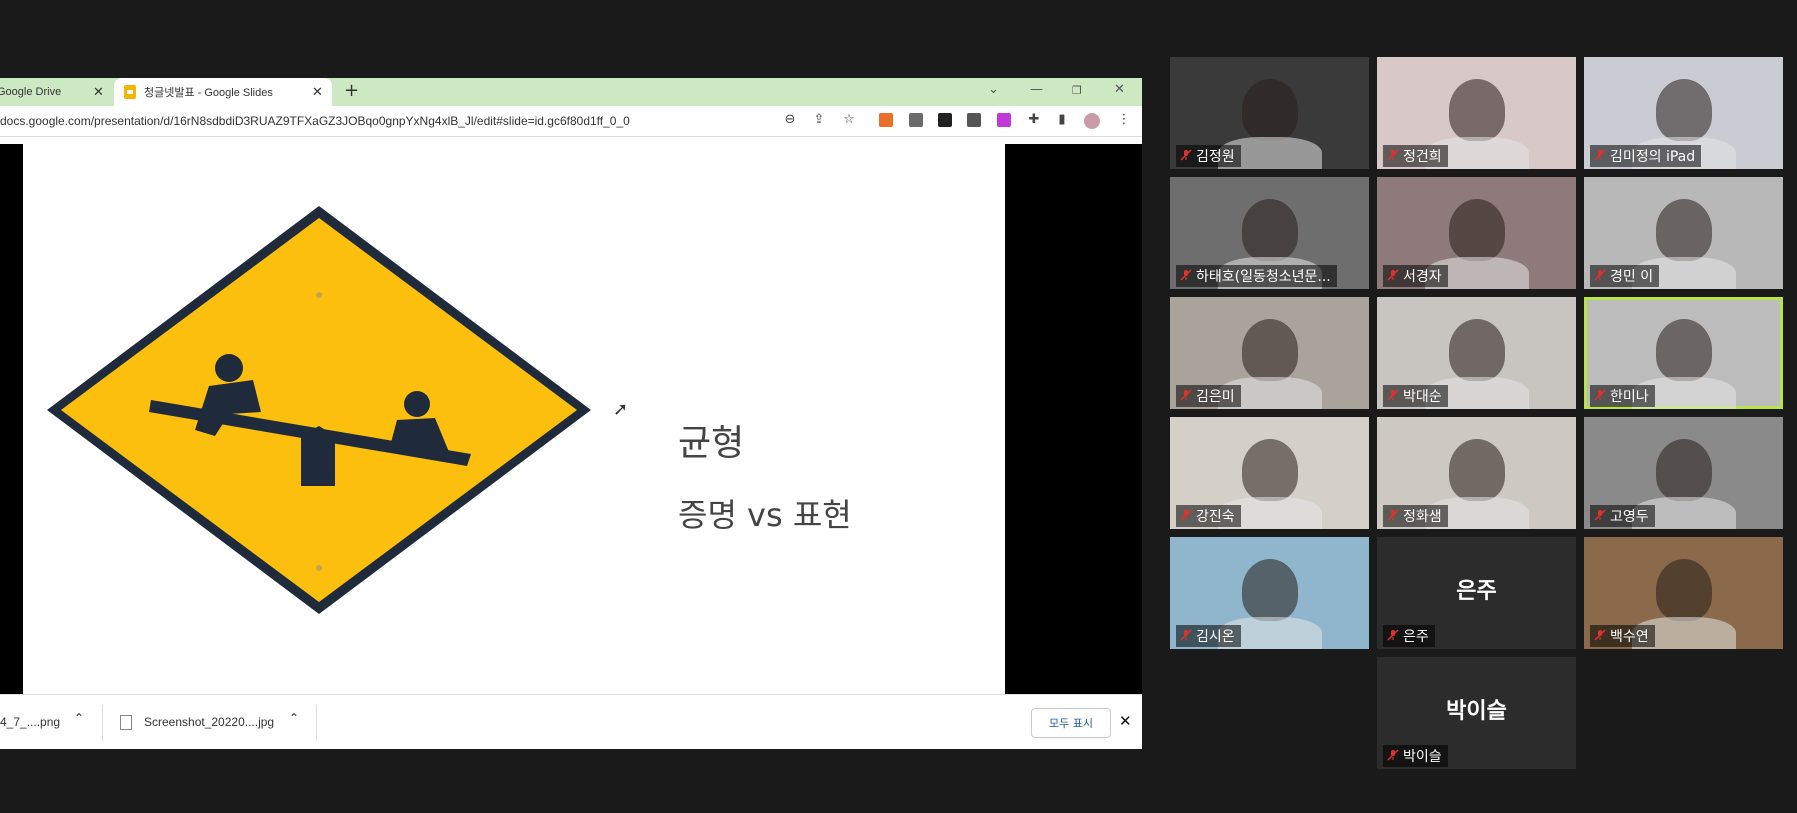 This screenshot has height=813, width=1797. I want to click on close-window-icon: ✕, so click(1119, 89).